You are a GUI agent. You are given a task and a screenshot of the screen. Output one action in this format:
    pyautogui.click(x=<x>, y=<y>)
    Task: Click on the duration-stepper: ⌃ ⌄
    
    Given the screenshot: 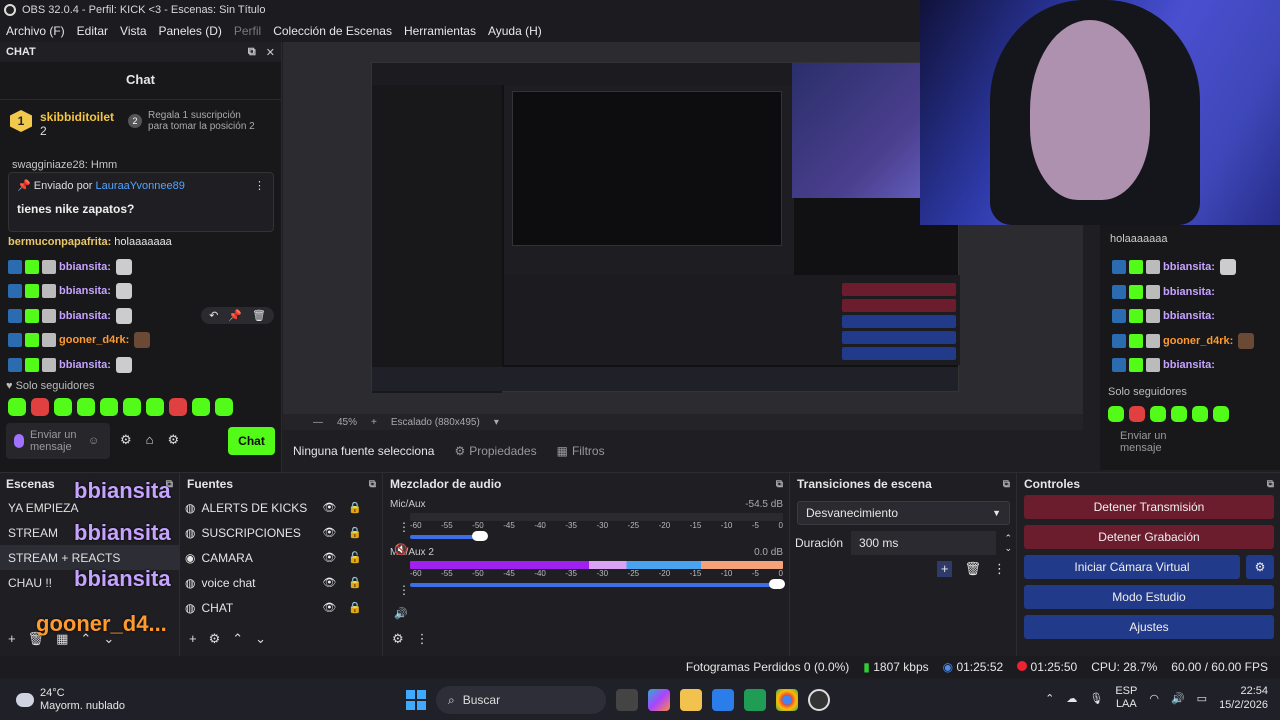 What is the action you would take?
    pyautogui.click(x=1008, y=543)
    